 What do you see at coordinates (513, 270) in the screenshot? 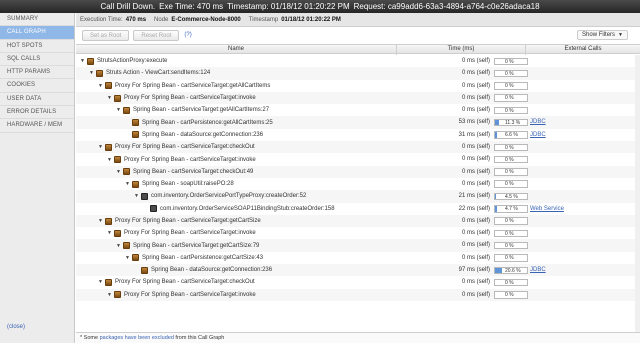
I see `percent-label: 20.6 %` at bounding box center [513, 270].